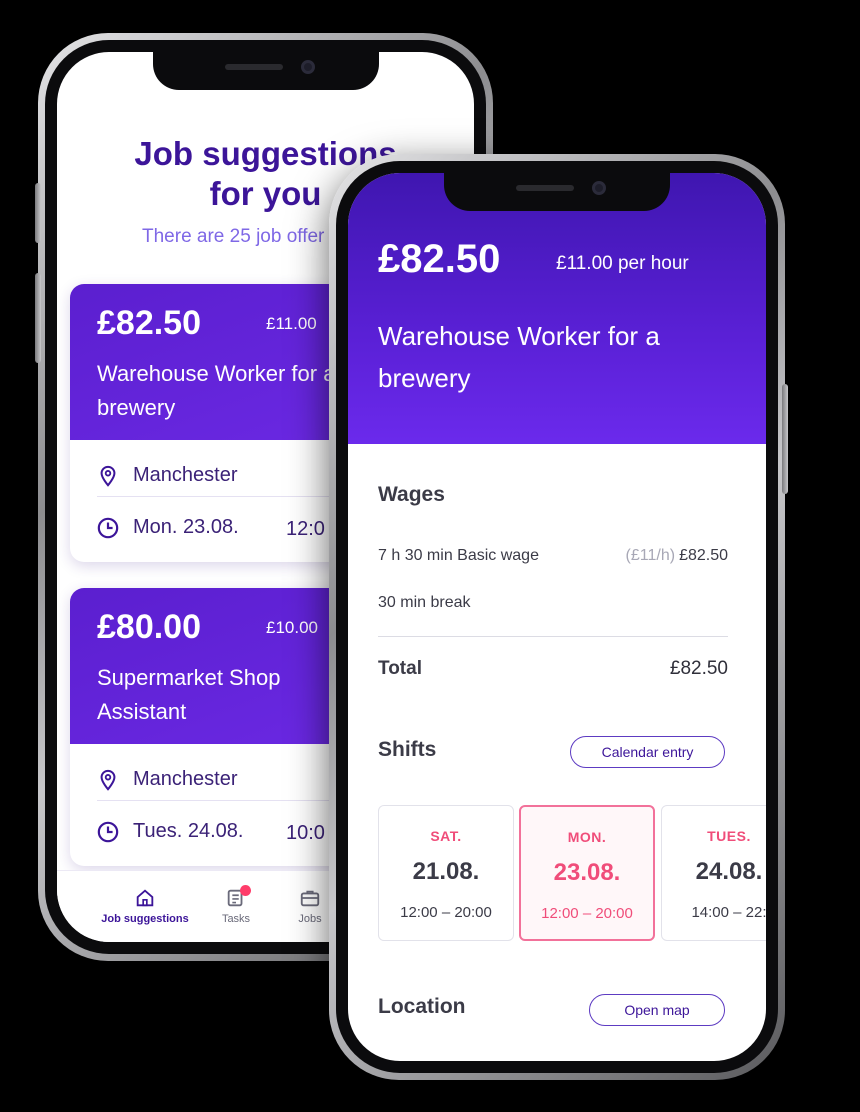 This screenshot has height=1112, width=860. I want to click on job-date: Mon. 23.08., so click(186, 527).